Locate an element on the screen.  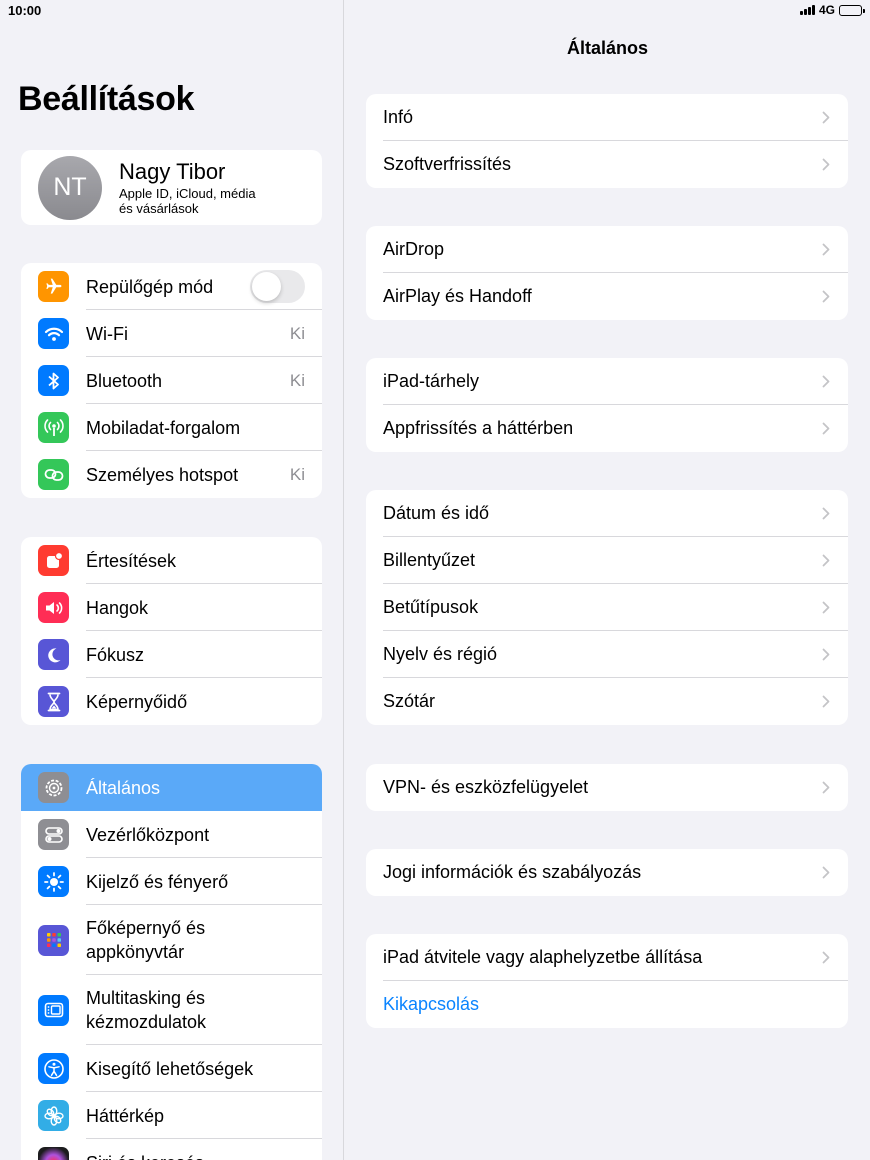
sun-icon is located at coordinates (53, 881).